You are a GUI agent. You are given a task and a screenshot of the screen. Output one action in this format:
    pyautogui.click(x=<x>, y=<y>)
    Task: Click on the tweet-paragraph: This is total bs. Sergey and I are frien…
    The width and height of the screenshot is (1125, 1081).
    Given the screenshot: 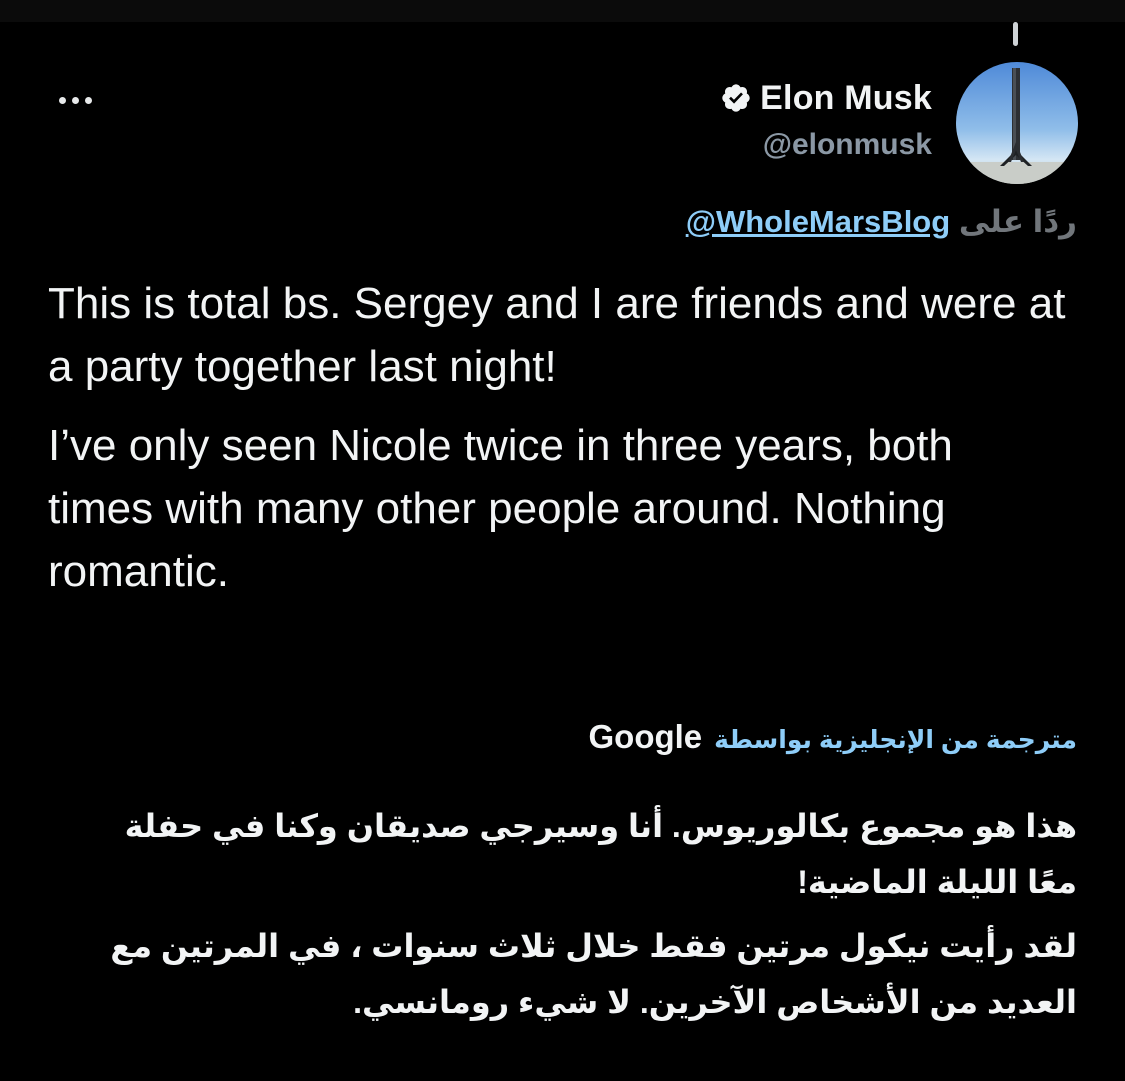 What is the action you would take?
    pyautogui.click(x=557, y=335)
    